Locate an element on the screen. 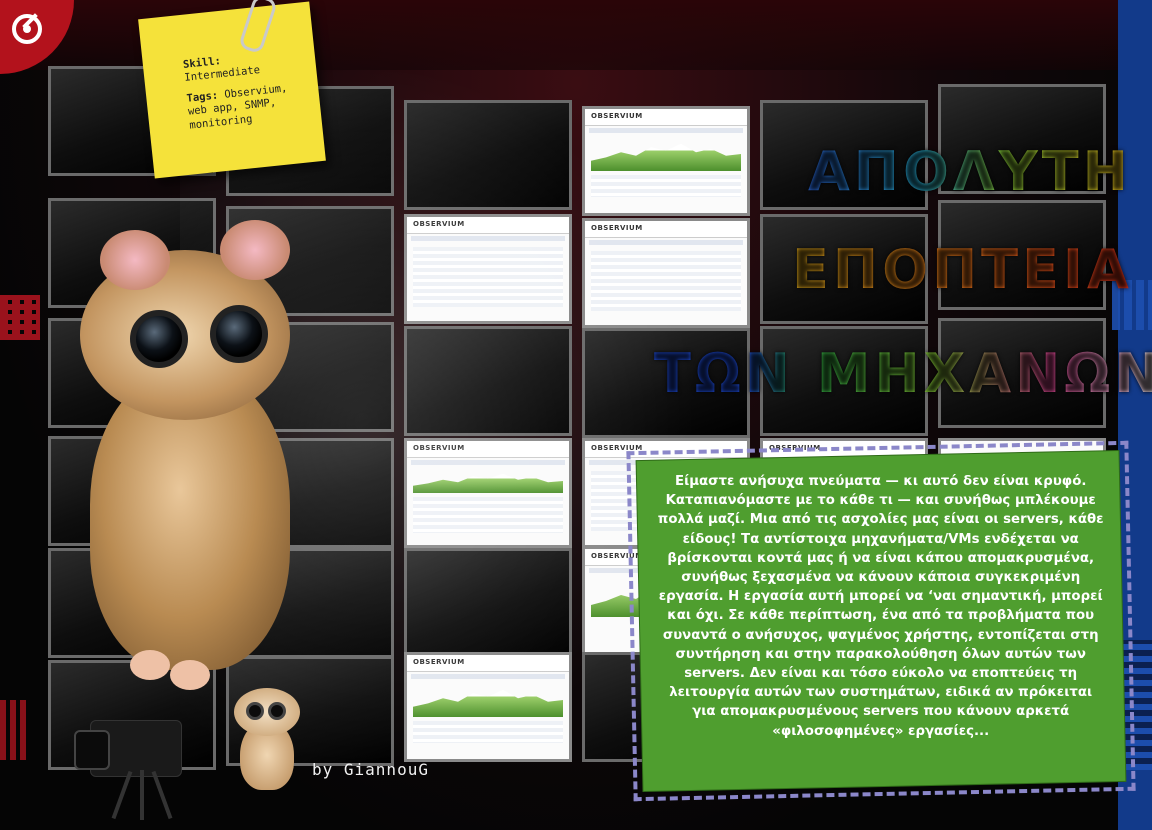 The width and height of the screenshot is (1152, 830). target-icon is located at coordinates (27, 29).